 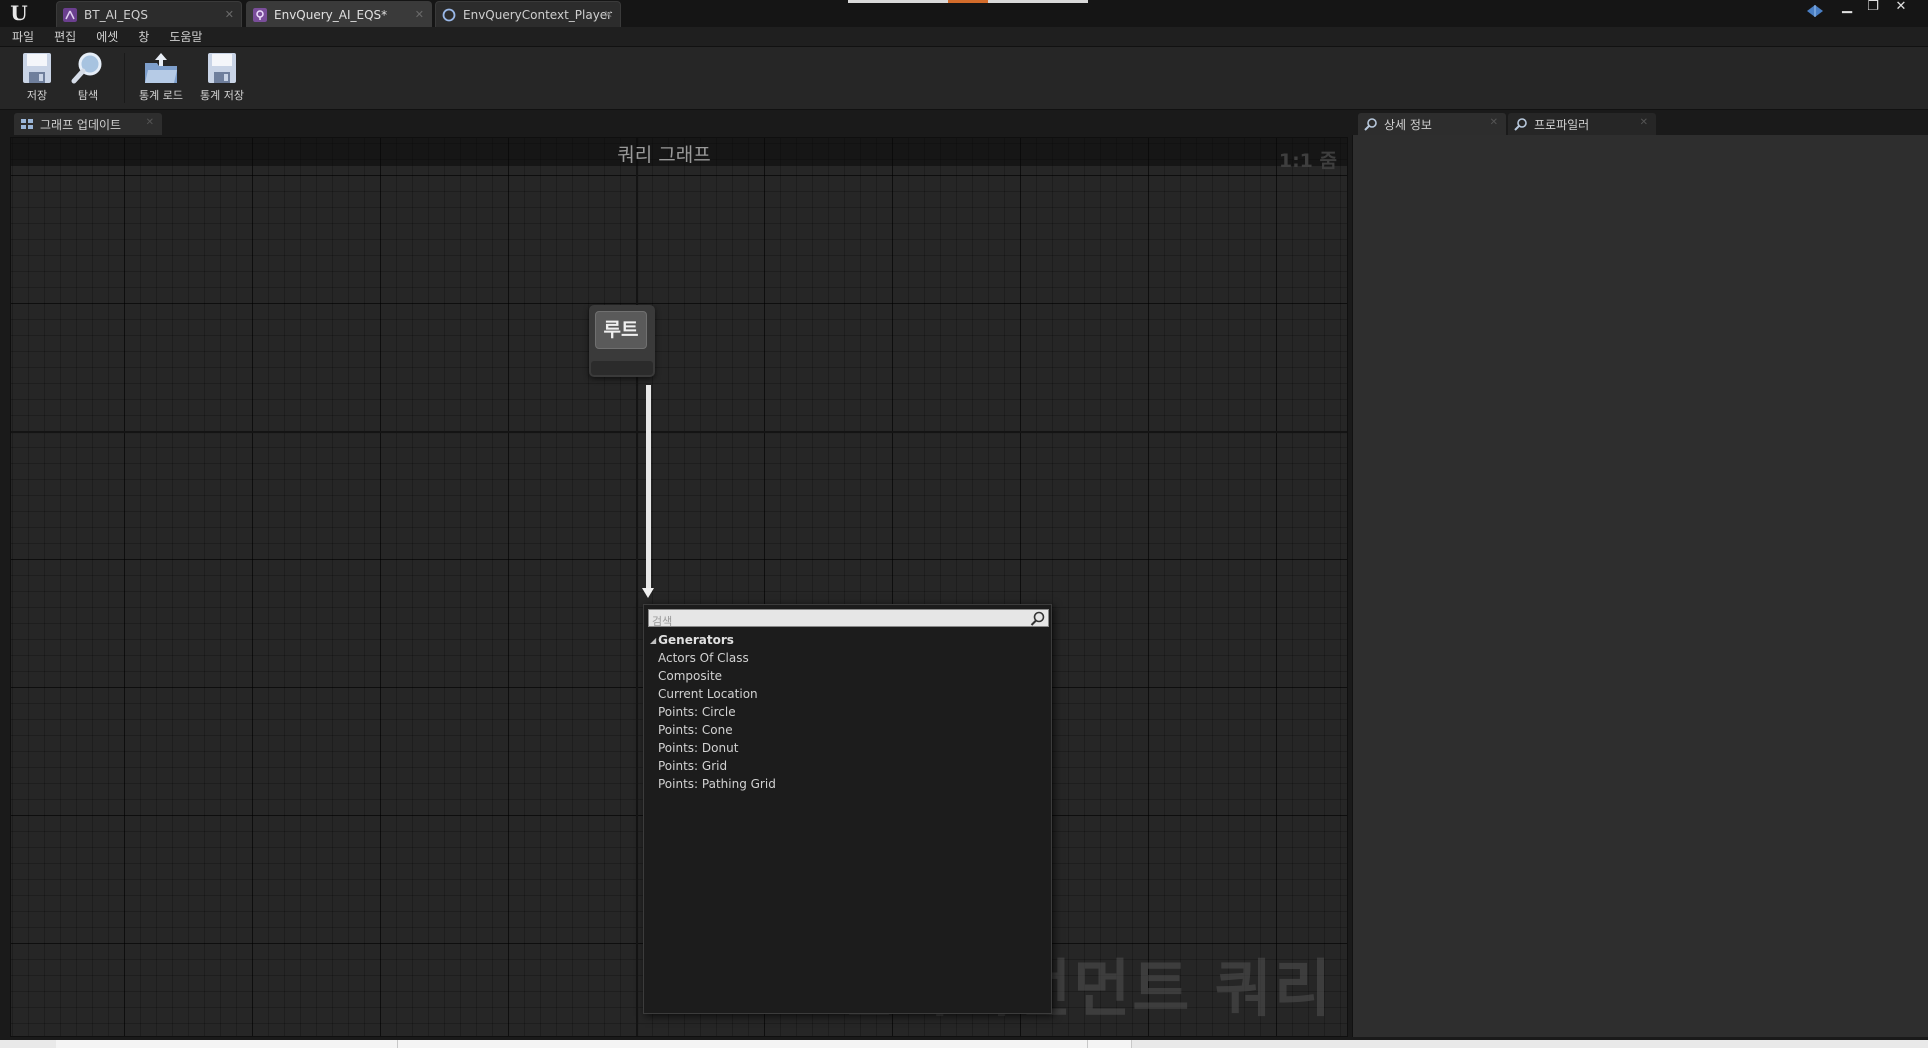 I want to click on save-button: 저장, so click(x=37, y=79).